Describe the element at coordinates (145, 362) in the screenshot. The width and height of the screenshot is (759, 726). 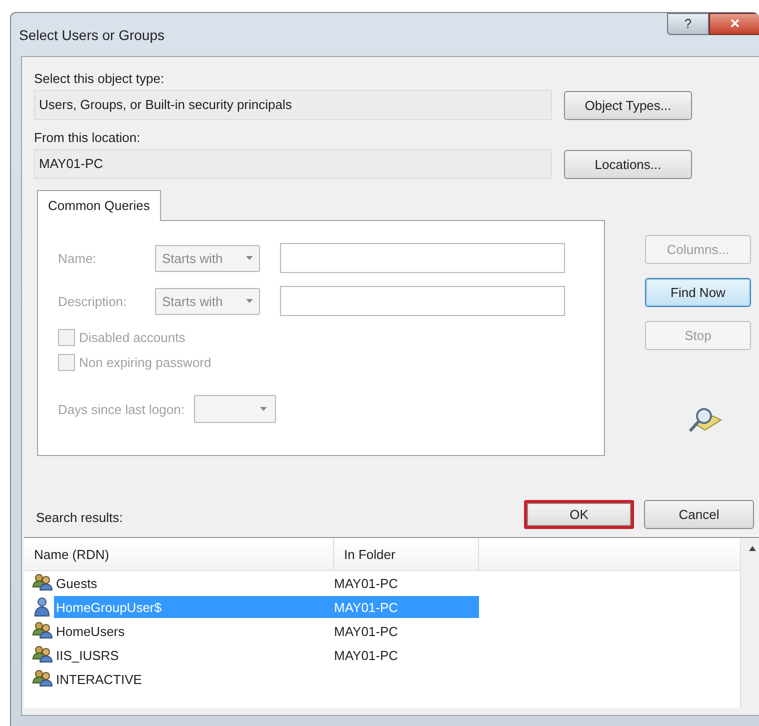
I see `checkbox-label: Non expiring password` at that location.